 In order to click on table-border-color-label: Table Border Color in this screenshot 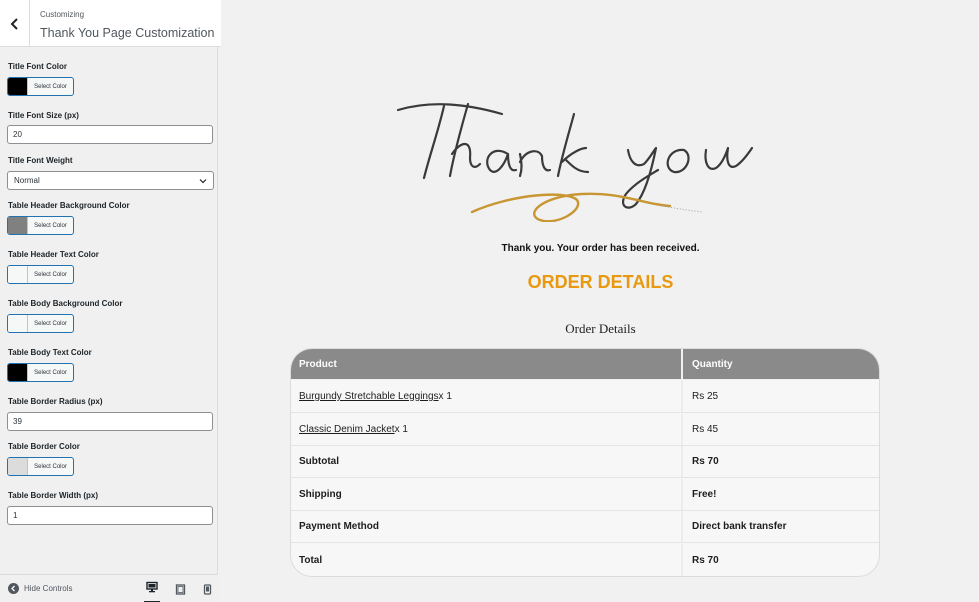, I will do `click(44, 446)`.